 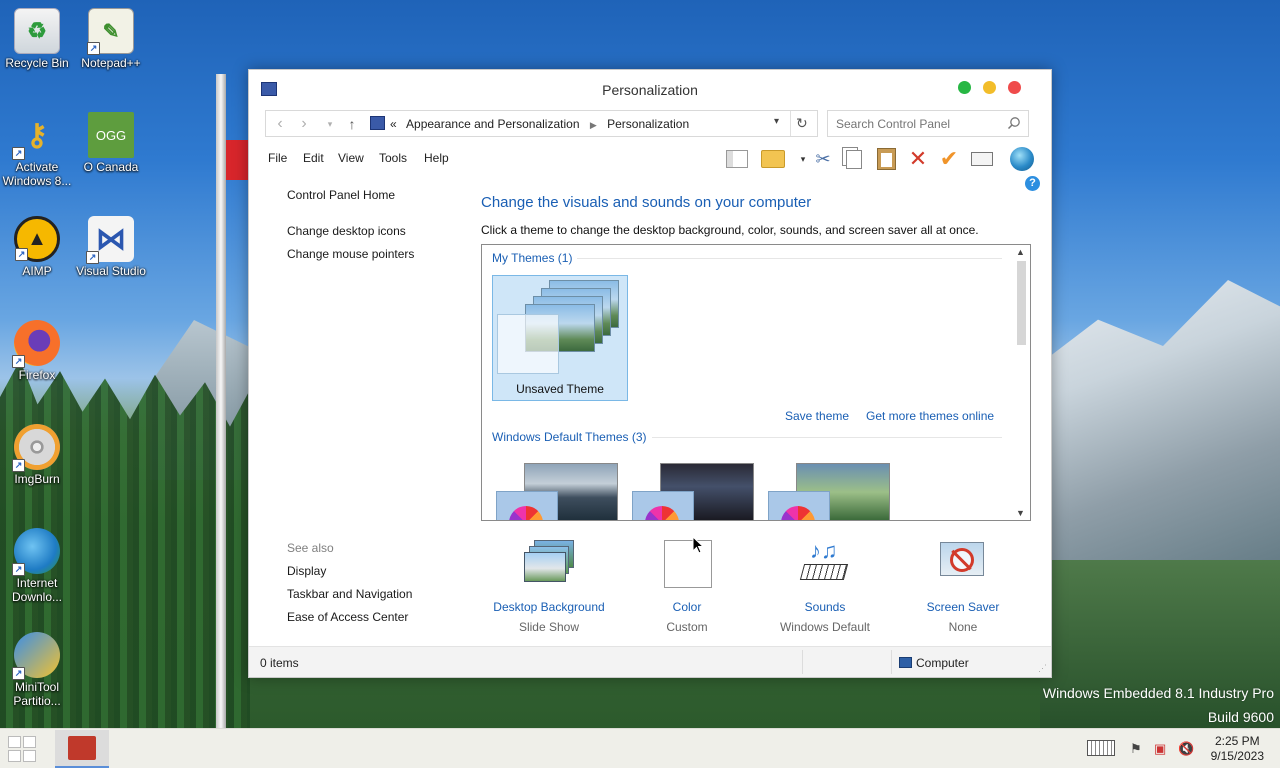 What do you see at coordinates (1042, 668) in the screenshot?
I see `resize-grip-icon: ⋰` at bounding box center [1042, 668].